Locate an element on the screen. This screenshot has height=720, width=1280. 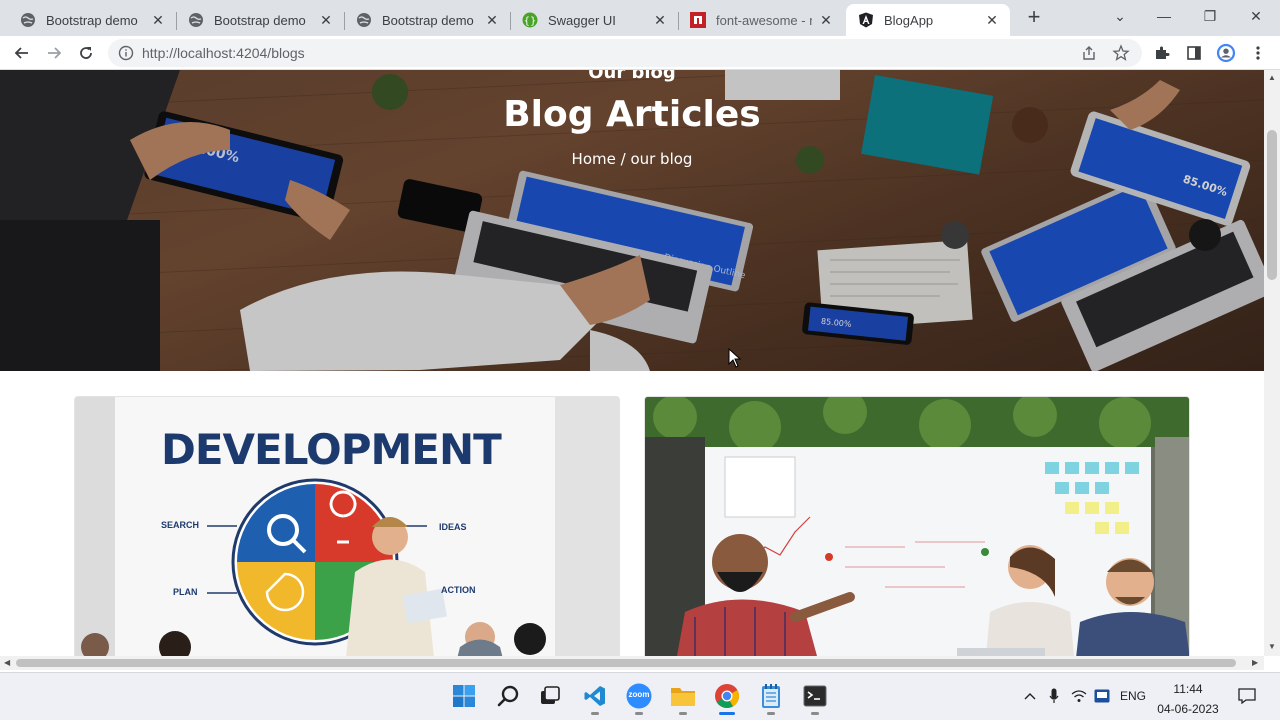
scroll-down-arrow-icon: ▼ is located at coordinates (1272, 646).